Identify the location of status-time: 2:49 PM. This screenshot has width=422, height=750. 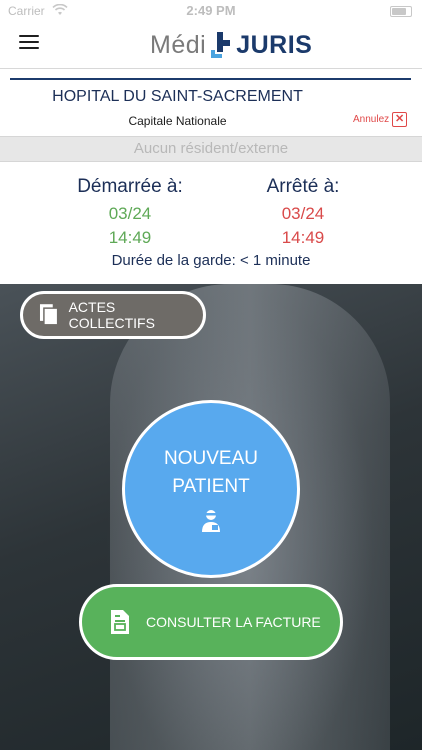
(211, 10).